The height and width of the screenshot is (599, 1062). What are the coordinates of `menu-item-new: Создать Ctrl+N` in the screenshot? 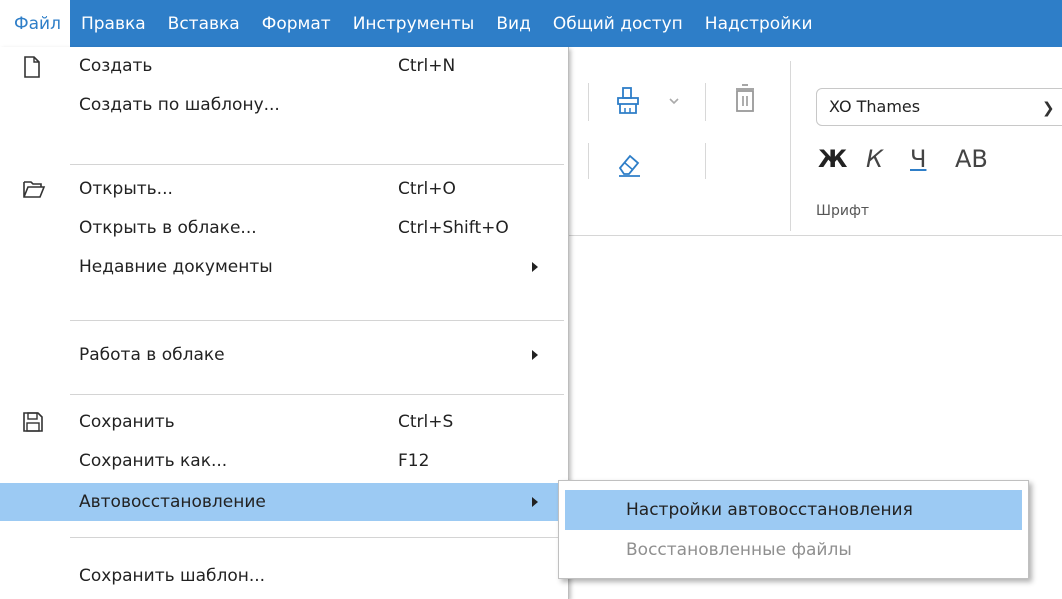 It's located at (284, 66).